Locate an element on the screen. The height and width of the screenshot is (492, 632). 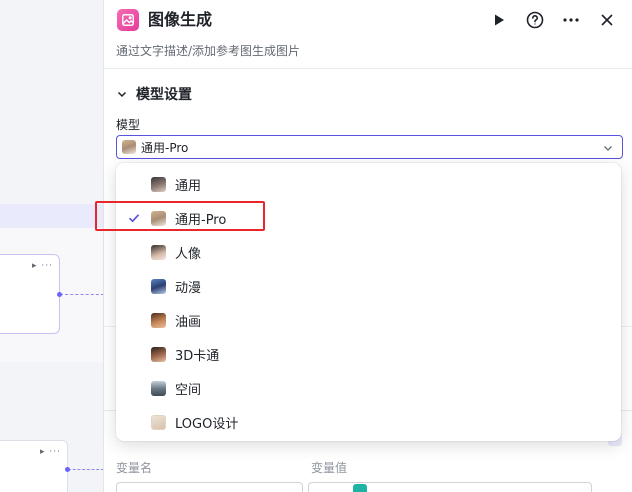
check-icon is located at coordinates (134, 218).